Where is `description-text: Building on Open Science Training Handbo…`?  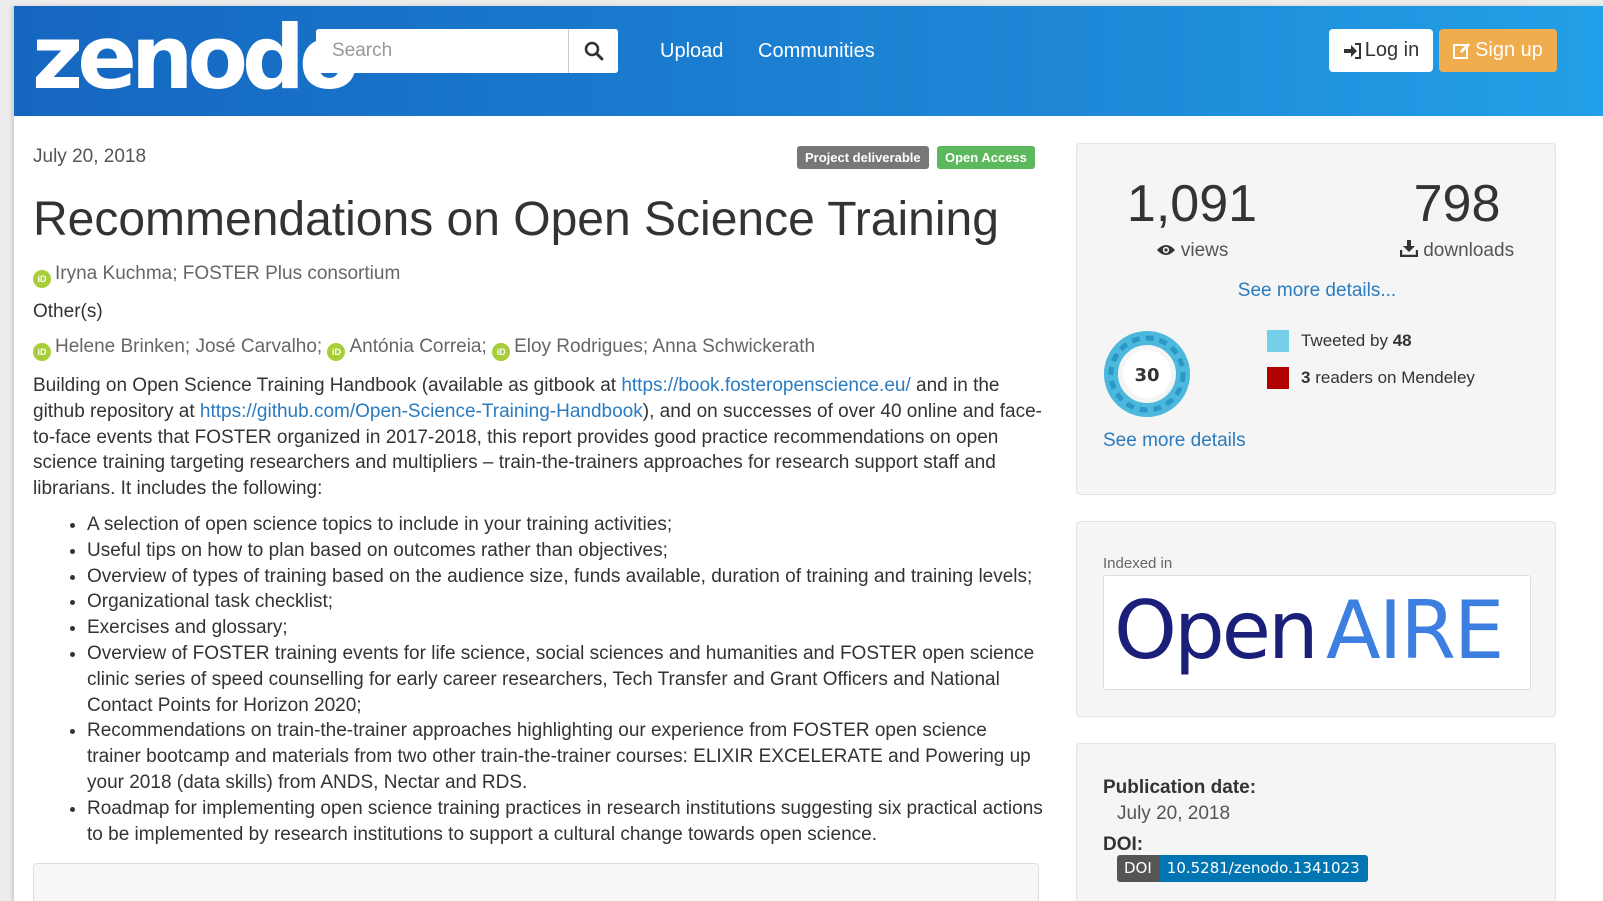 description-text: Building on Open Science Training Handbo… is located at coordinates (327, 385).